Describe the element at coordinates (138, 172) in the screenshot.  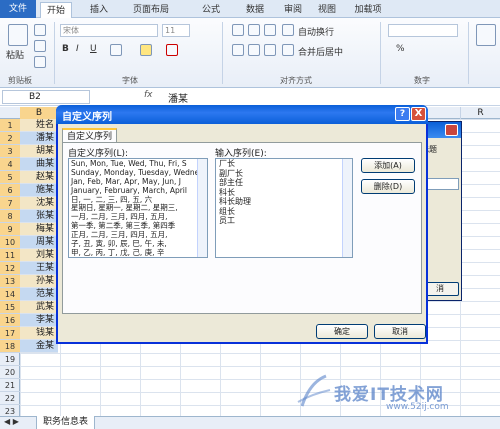
I see `list-item: Sunday, Monday, Tuesday, Wednes` at that location.